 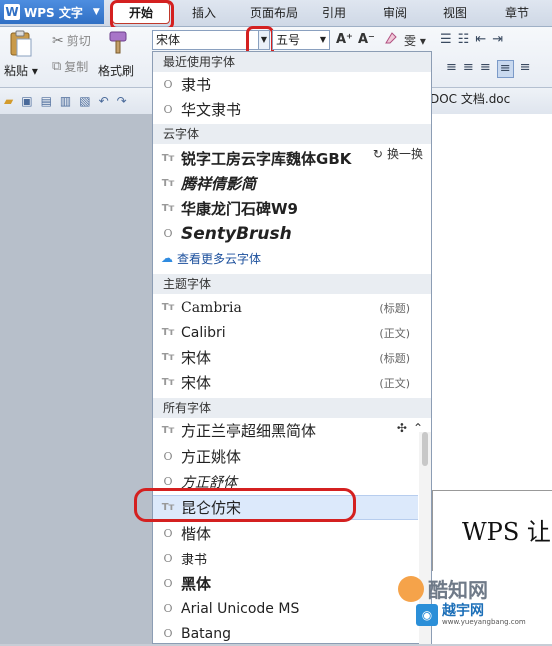 I want to click on watermark-1: 酷知网, so click(x=443, y=588).